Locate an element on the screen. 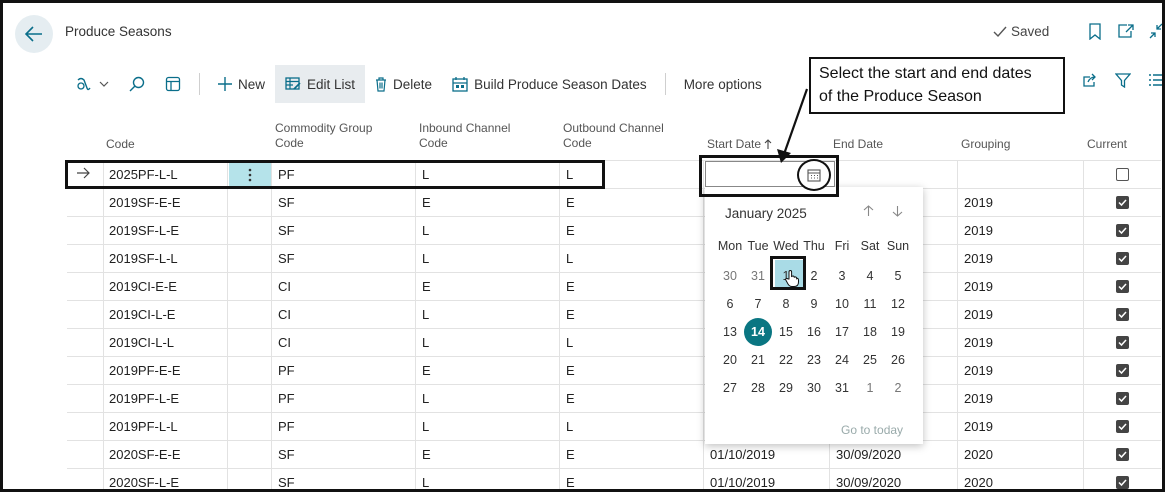 The width and height of the screenshot is (1165, 492). calendar-day: 25 is located at coordinates (870, 360).